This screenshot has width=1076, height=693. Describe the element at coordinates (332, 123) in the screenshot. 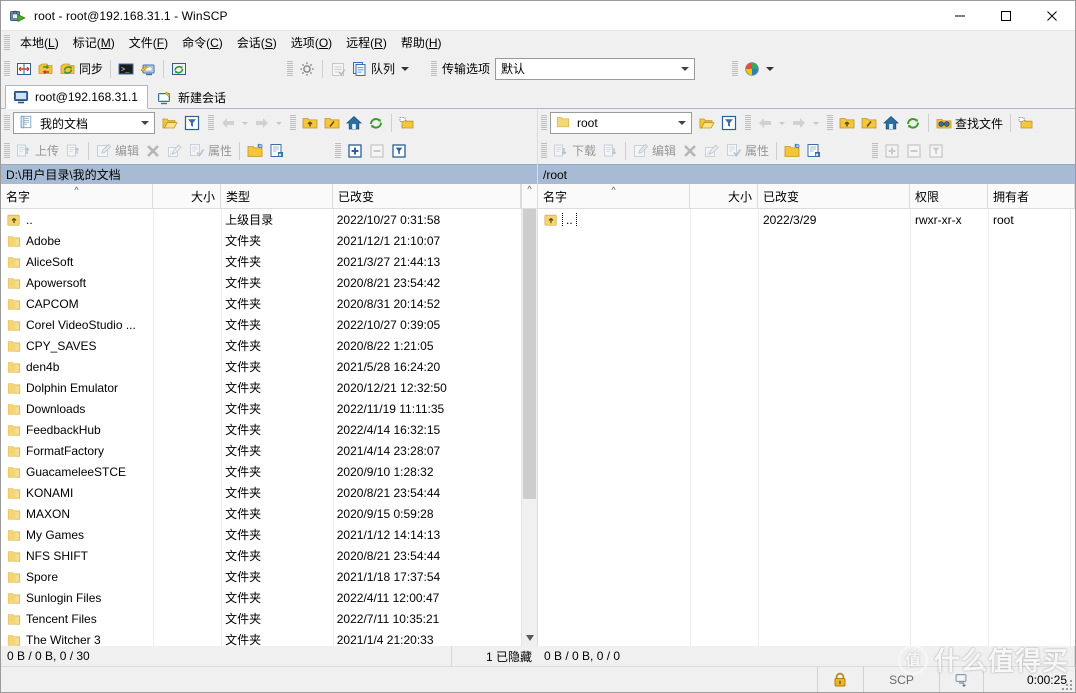

I see `local-root-dir-button` at that location.